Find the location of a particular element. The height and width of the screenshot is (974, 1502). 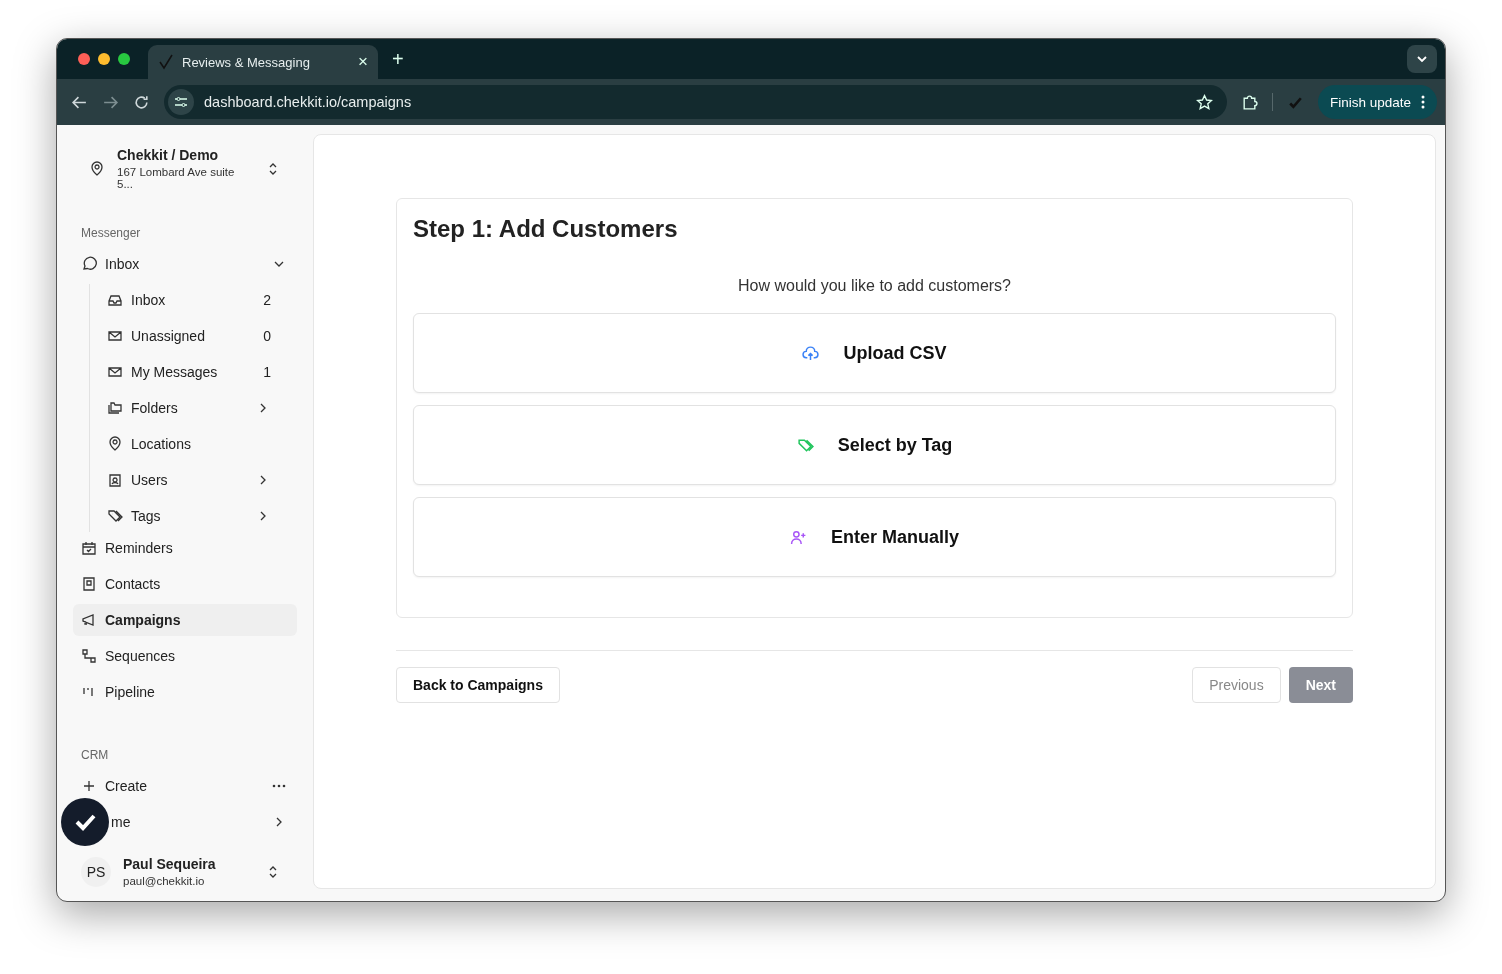

megaphone-icon is located at coordinates (89, 620).